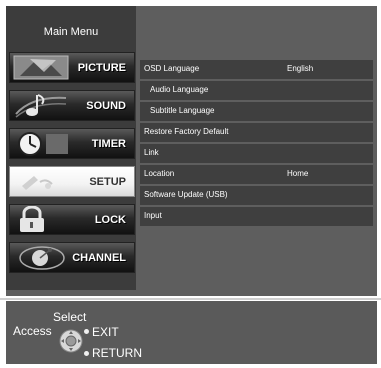  I want to click on divider, so click(190, 299).